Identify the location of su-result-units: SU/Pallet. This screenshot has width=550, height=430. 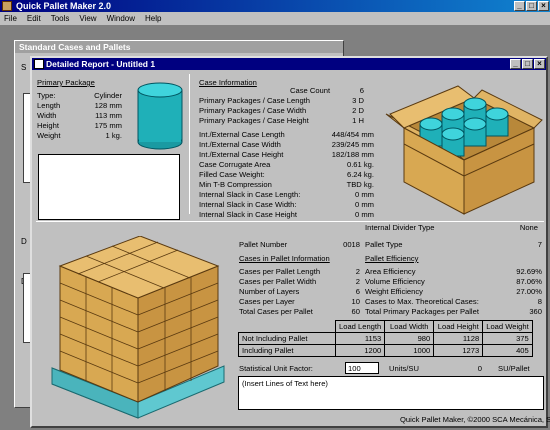
(514, 368).